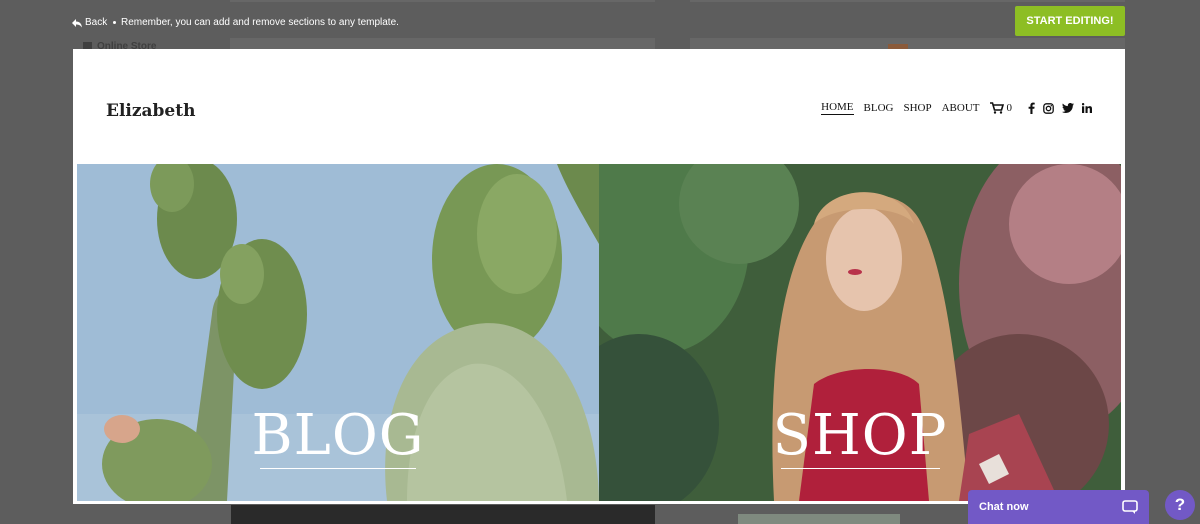 The image size is (1200, 524). Describe the element at coordinates (1048, 108) in the screenshot. I see `instagram-icon` at that location.